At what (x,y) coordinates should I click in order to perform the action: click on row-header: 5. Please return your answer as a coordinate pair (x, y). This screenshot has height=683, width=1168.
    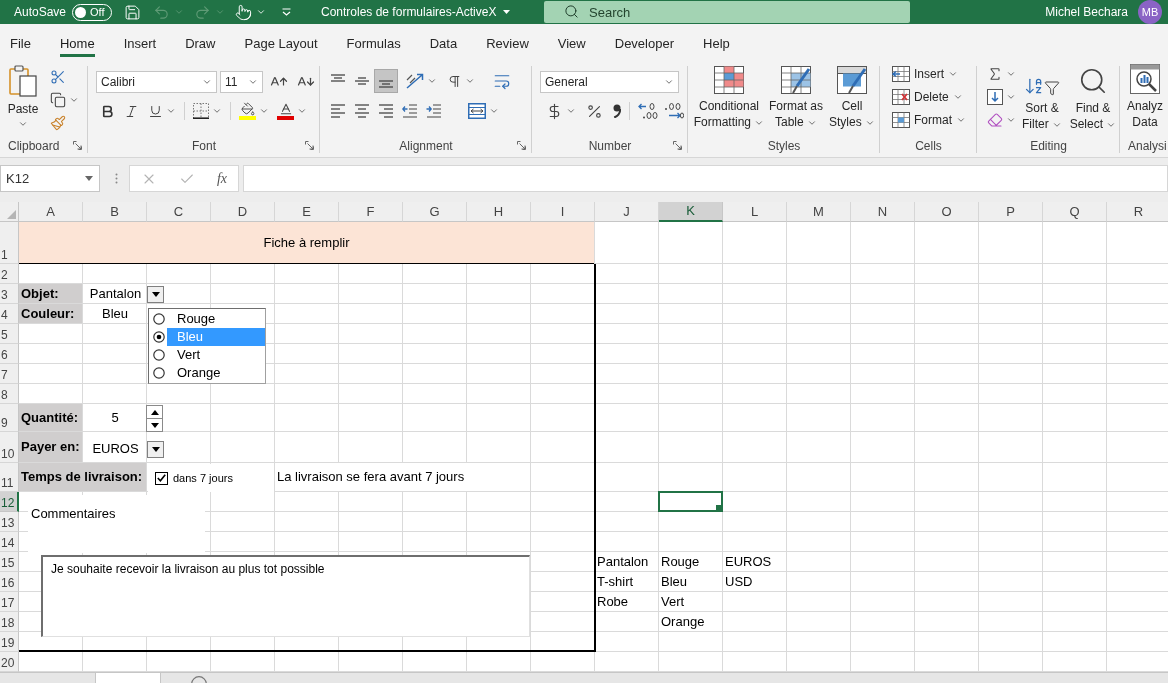
    Looking at the image, I should click on (9, 334).